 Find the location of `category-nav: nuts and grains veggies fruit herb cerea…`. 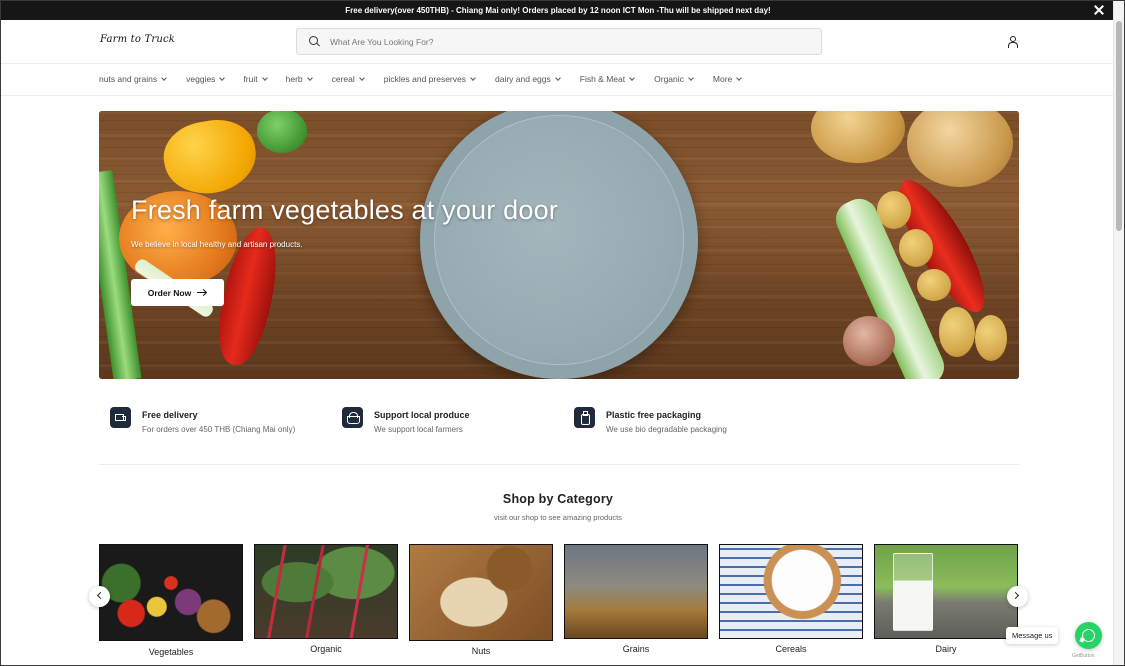

category-nav: nuts and grains veggies fruit herb cerea… is located at coordinates (558, 80).